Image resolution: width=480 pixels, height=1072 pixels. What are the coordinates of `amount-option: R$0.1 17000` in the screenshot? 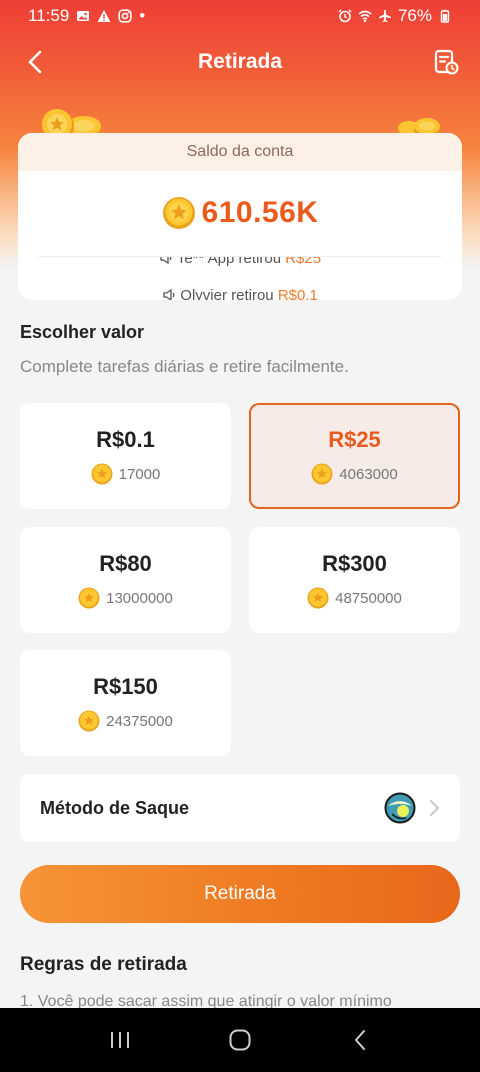 It's located at (125, 456).